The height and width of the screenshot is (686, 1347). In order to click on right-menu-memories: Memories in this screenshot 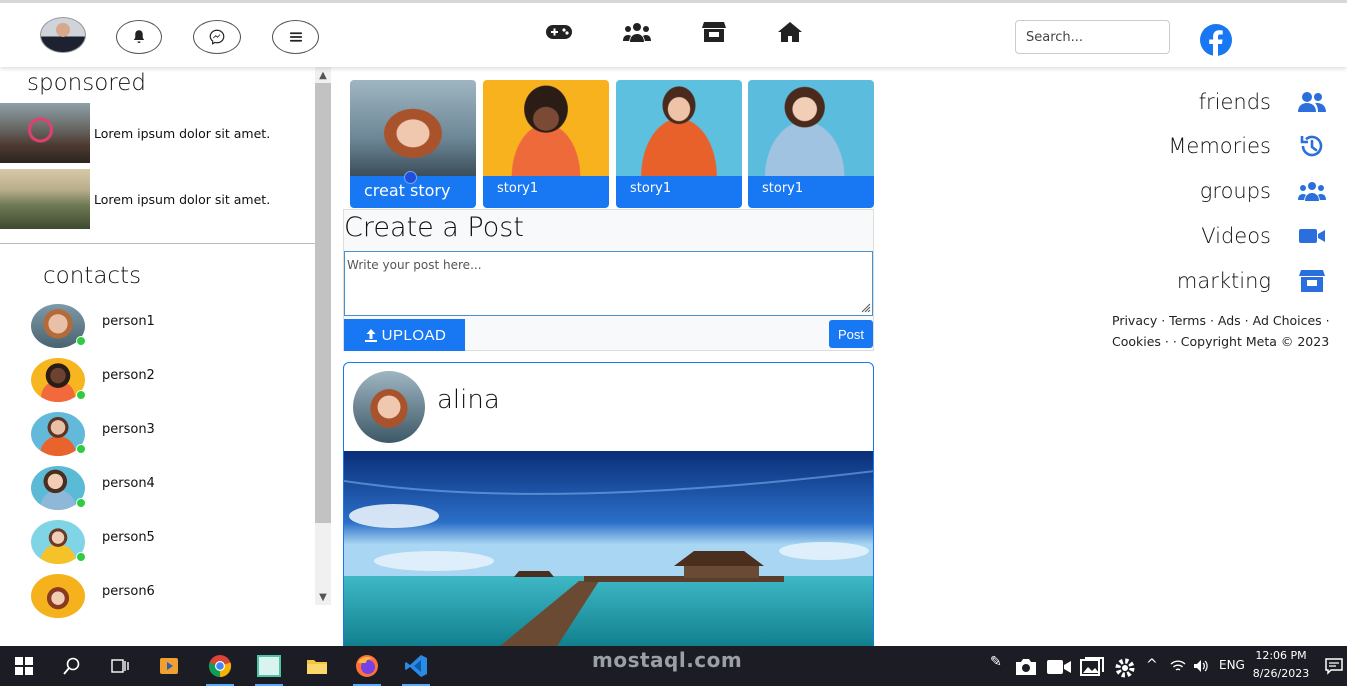, I will do `click(1247, 146)`.